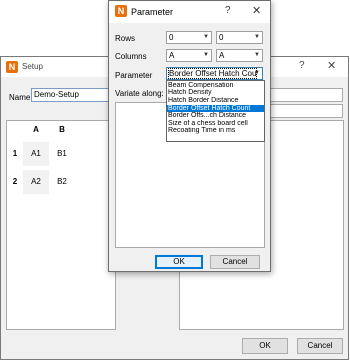 The height and width of the screenshot is (361, 350). Describe the element at coordinates (36, 182) in the screenshot. I see `grid-cell-a2: A2` at that location.